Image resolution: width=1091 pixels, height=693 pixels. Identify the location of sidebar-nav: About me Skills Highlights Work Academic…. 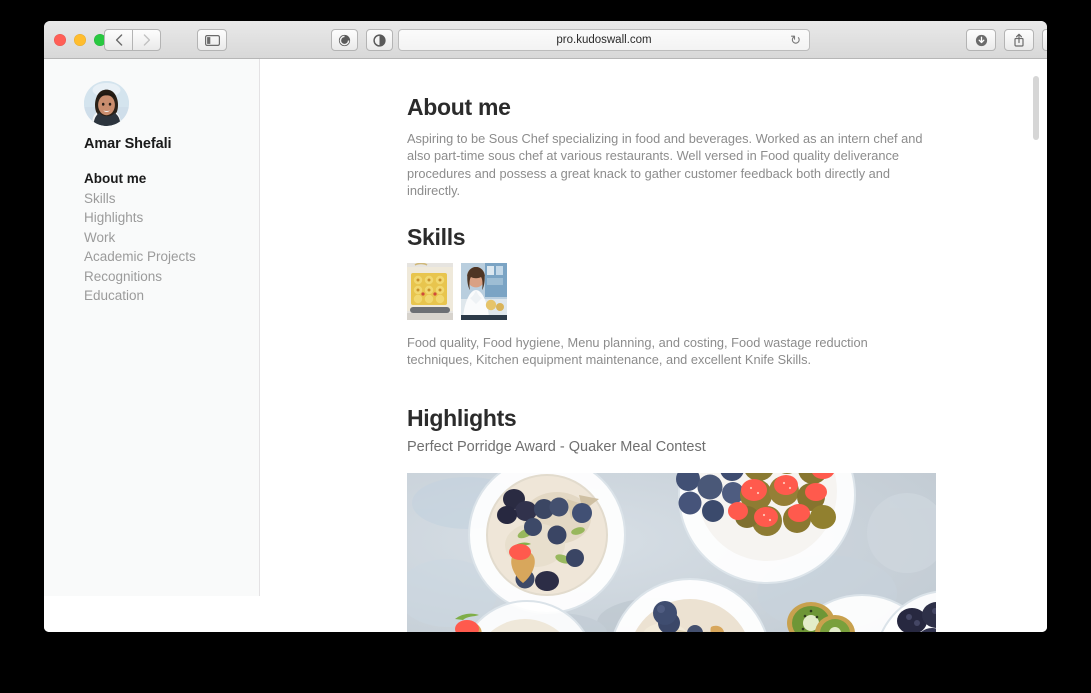
(140, 237).